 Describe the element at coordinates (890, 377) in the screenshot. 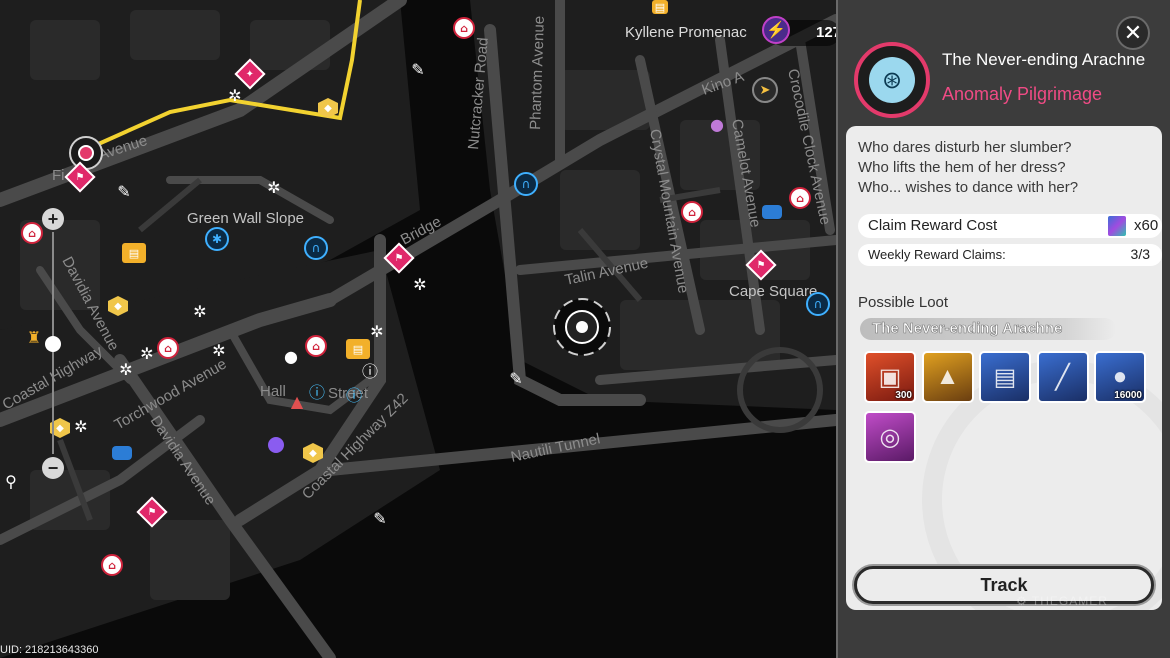

I see `hunter-mag-item: ▣ 300` at that location.